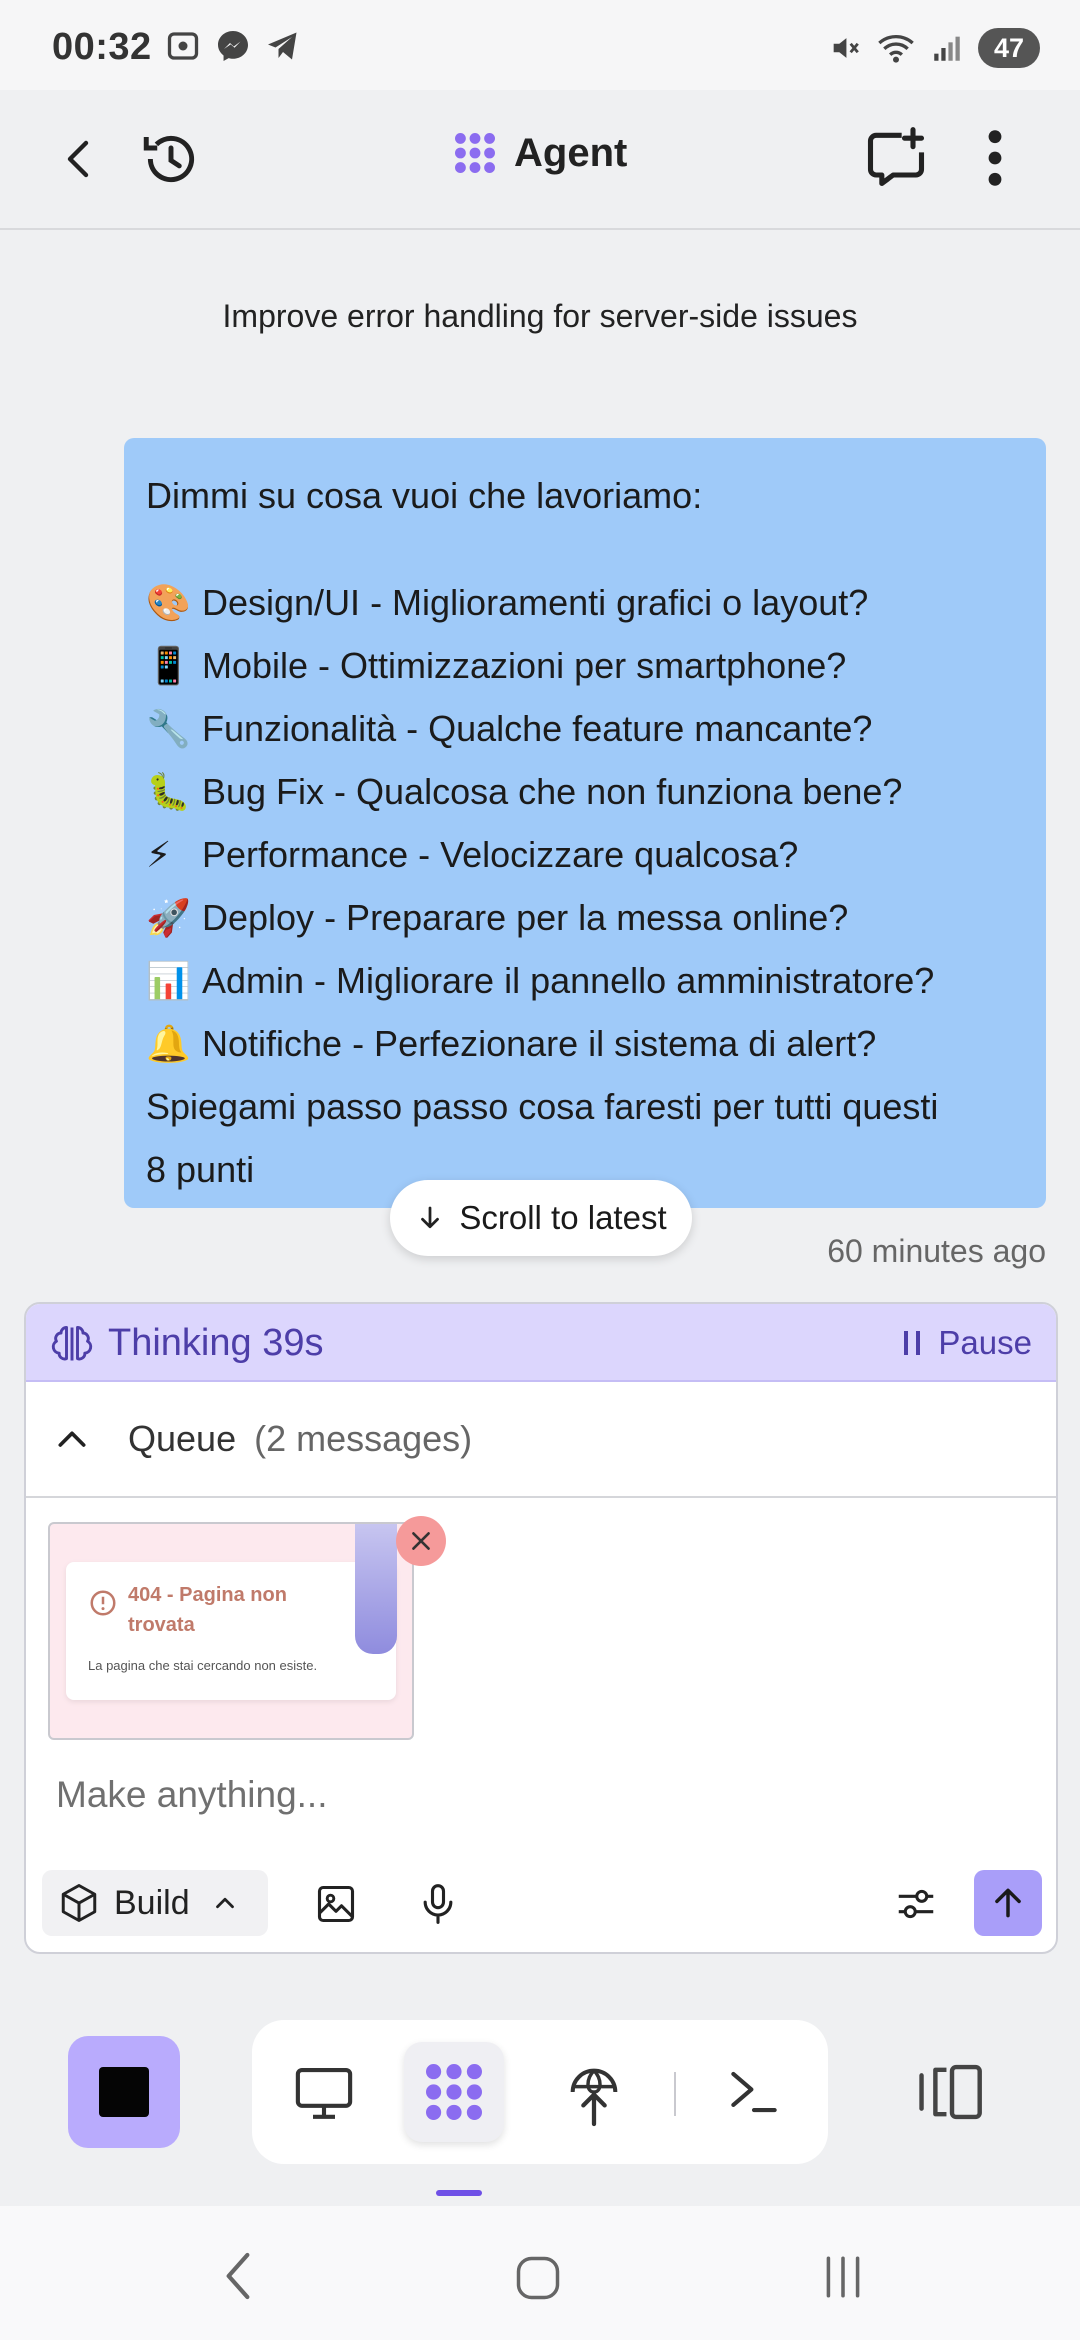 The height and width of the screenshot is (2340, 1080). I want to click on shell-tab, so click(754, 2092).